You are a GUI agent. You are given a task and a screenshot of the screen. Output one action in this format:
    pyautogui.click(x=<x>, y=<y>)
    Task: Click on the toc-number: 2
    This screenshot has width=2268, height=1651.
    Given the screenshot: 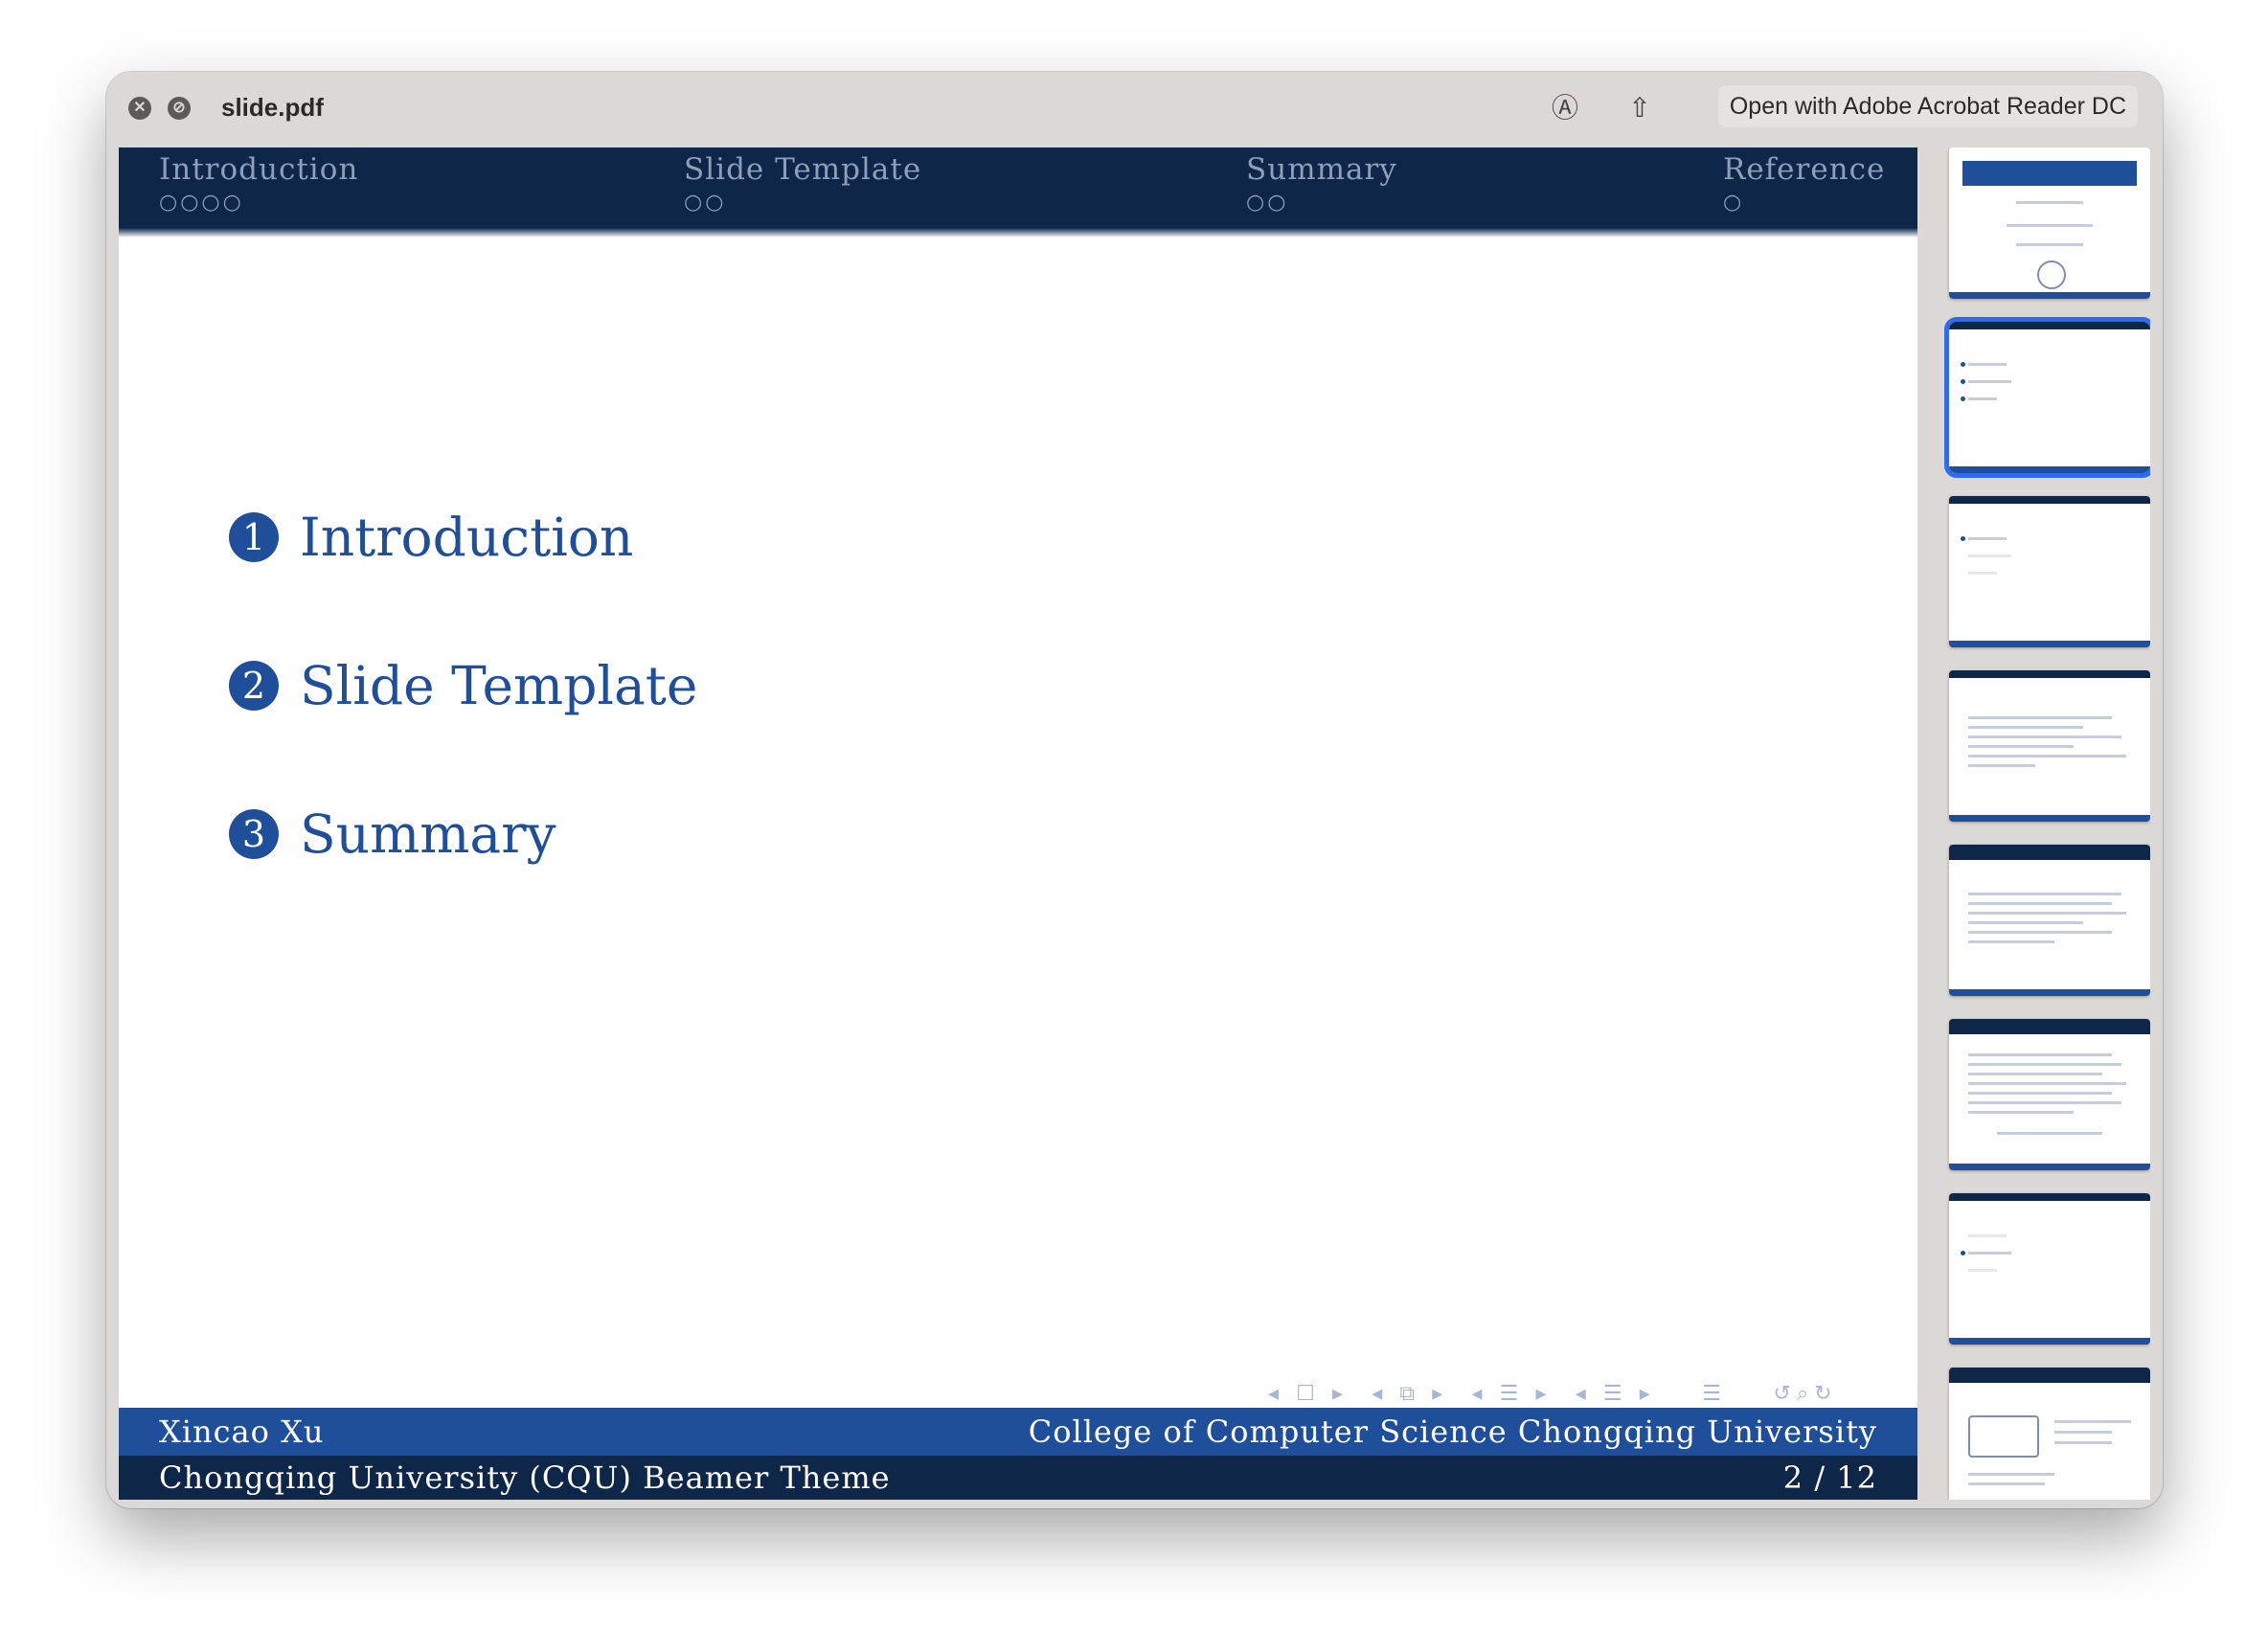 What is the action you would take?
    pyautogui.click(x=254, y=686)
    